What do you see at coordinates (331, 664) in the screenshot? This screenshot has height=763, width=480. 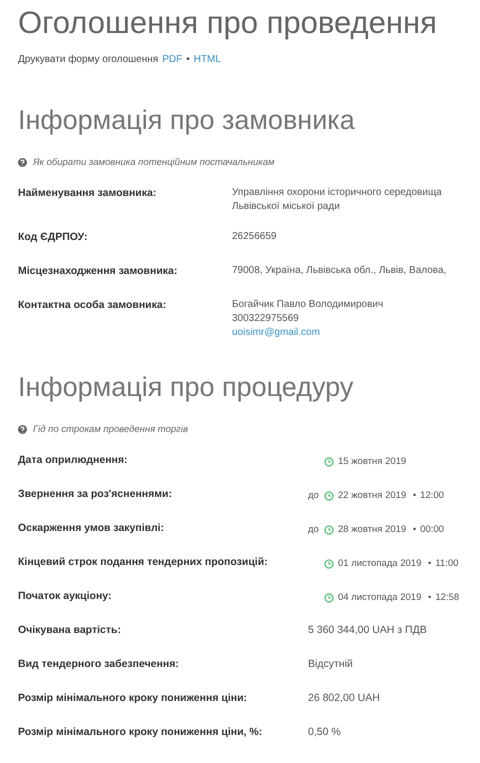 I see `field-value: Відсутній` at bounding box center [331, 664].